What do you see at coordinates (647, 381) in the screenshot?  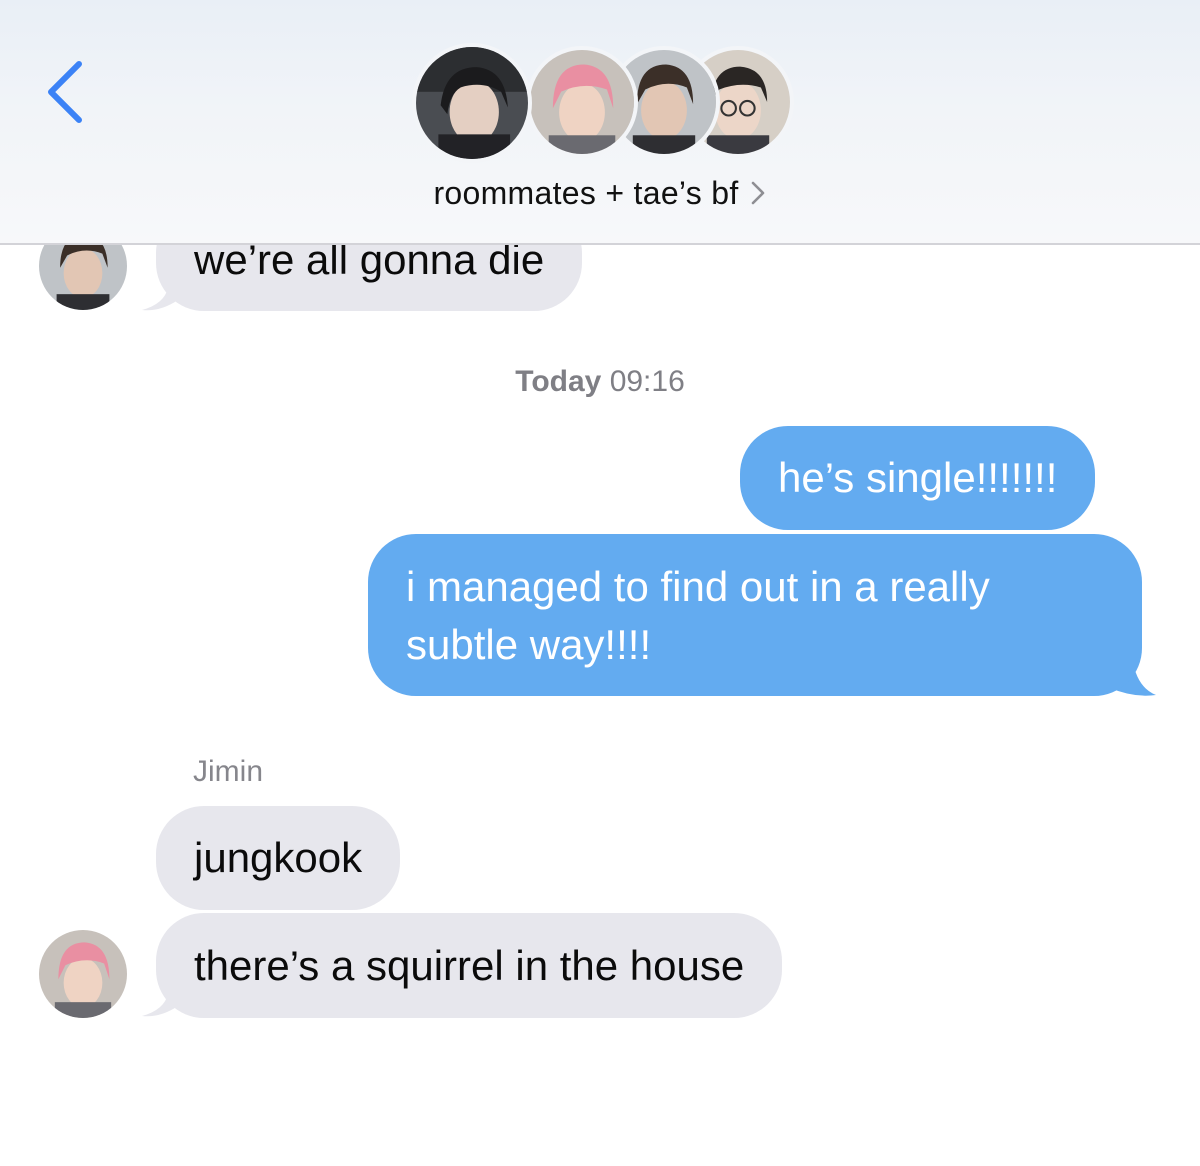 I see `timestamp-time: 09:16` at bounding box center [647, 381].